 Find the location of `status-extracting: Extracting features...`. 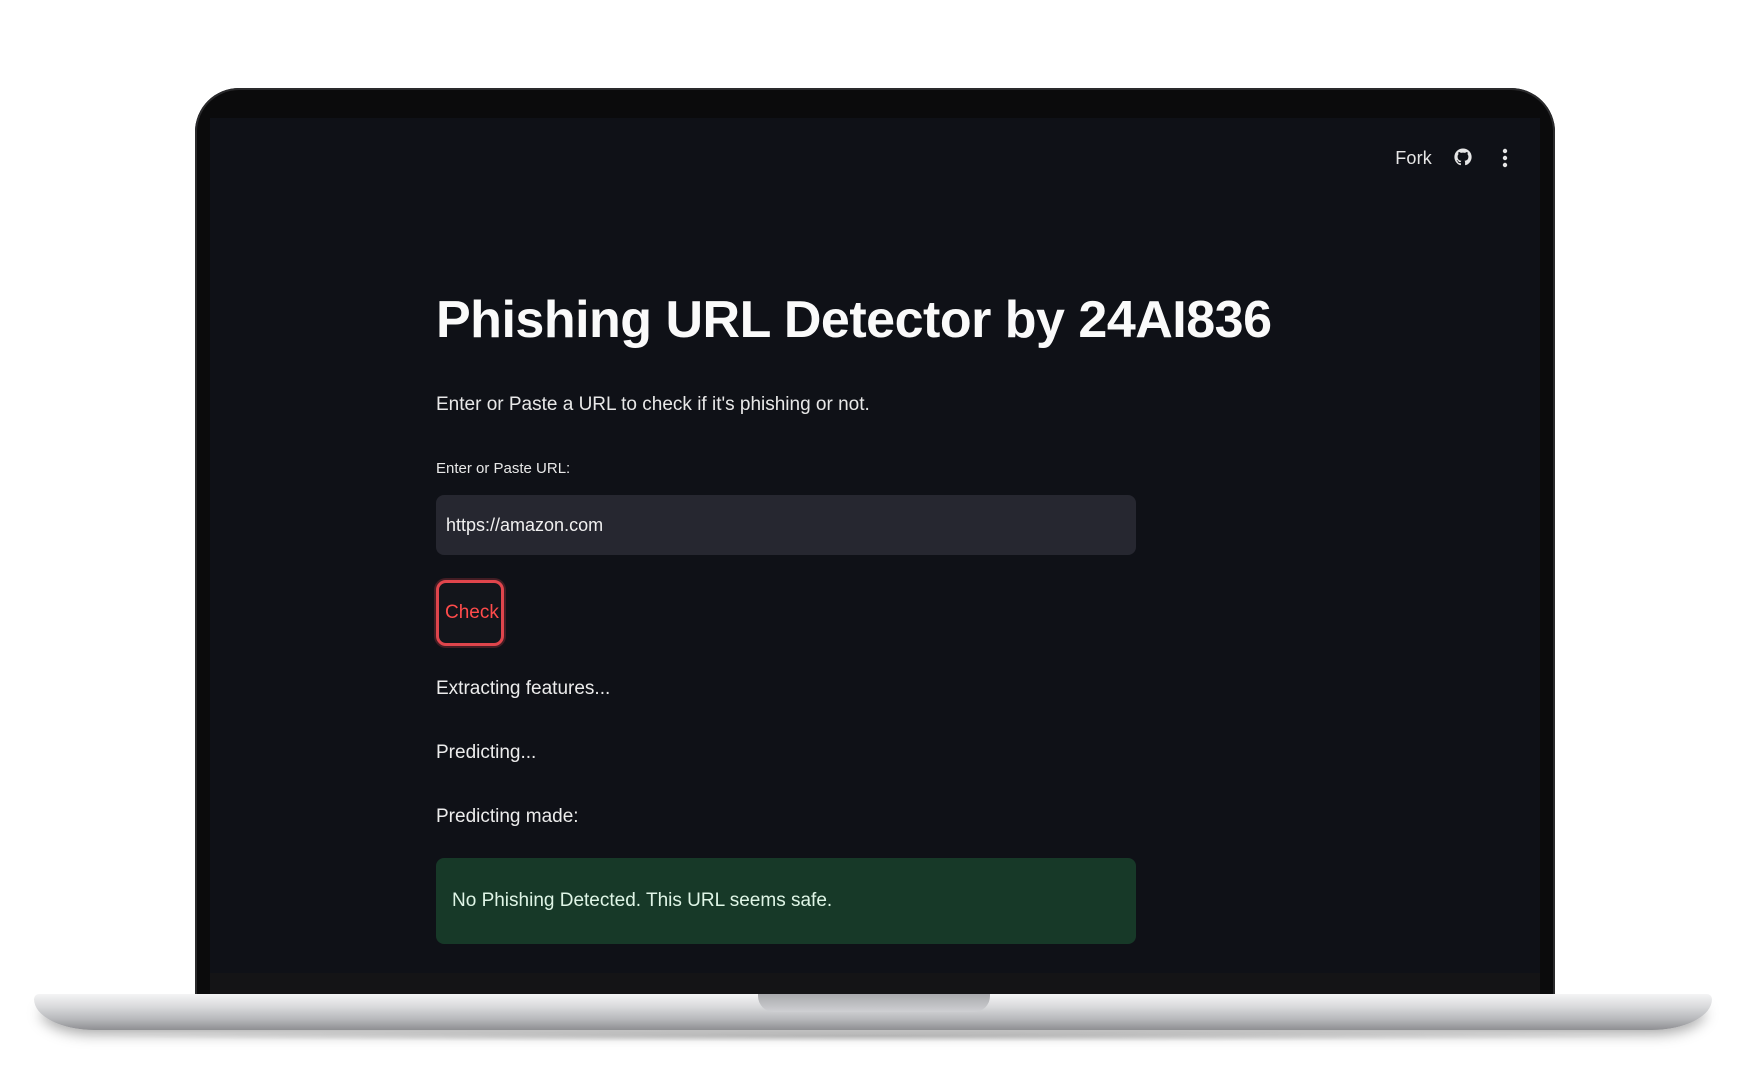

status-extracting: Extracting features... is located at coordinates (523, 688).